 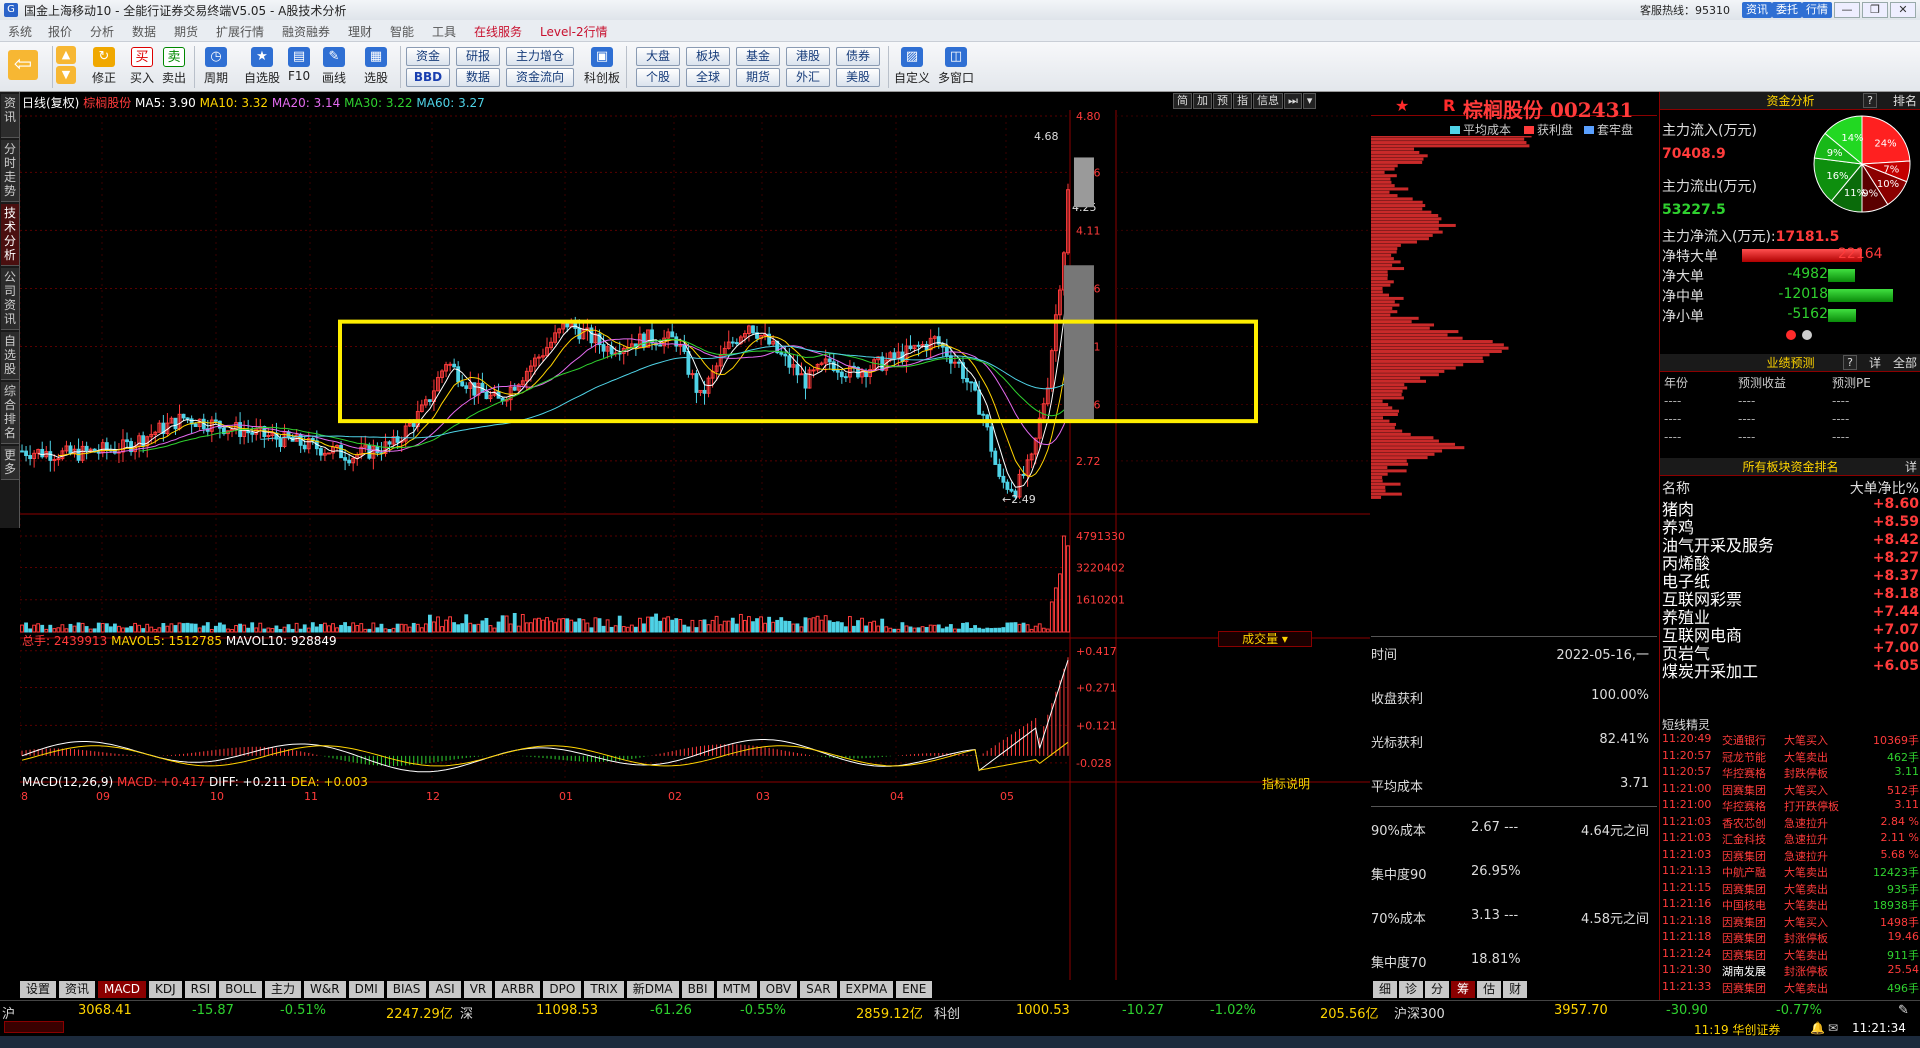 What do you see at coordinates (1790, 740) in the screenshot?
I see `shortline-row: 11:20:49 交通银行 大笔买入 10369手` at bounding box center [1790, 740].